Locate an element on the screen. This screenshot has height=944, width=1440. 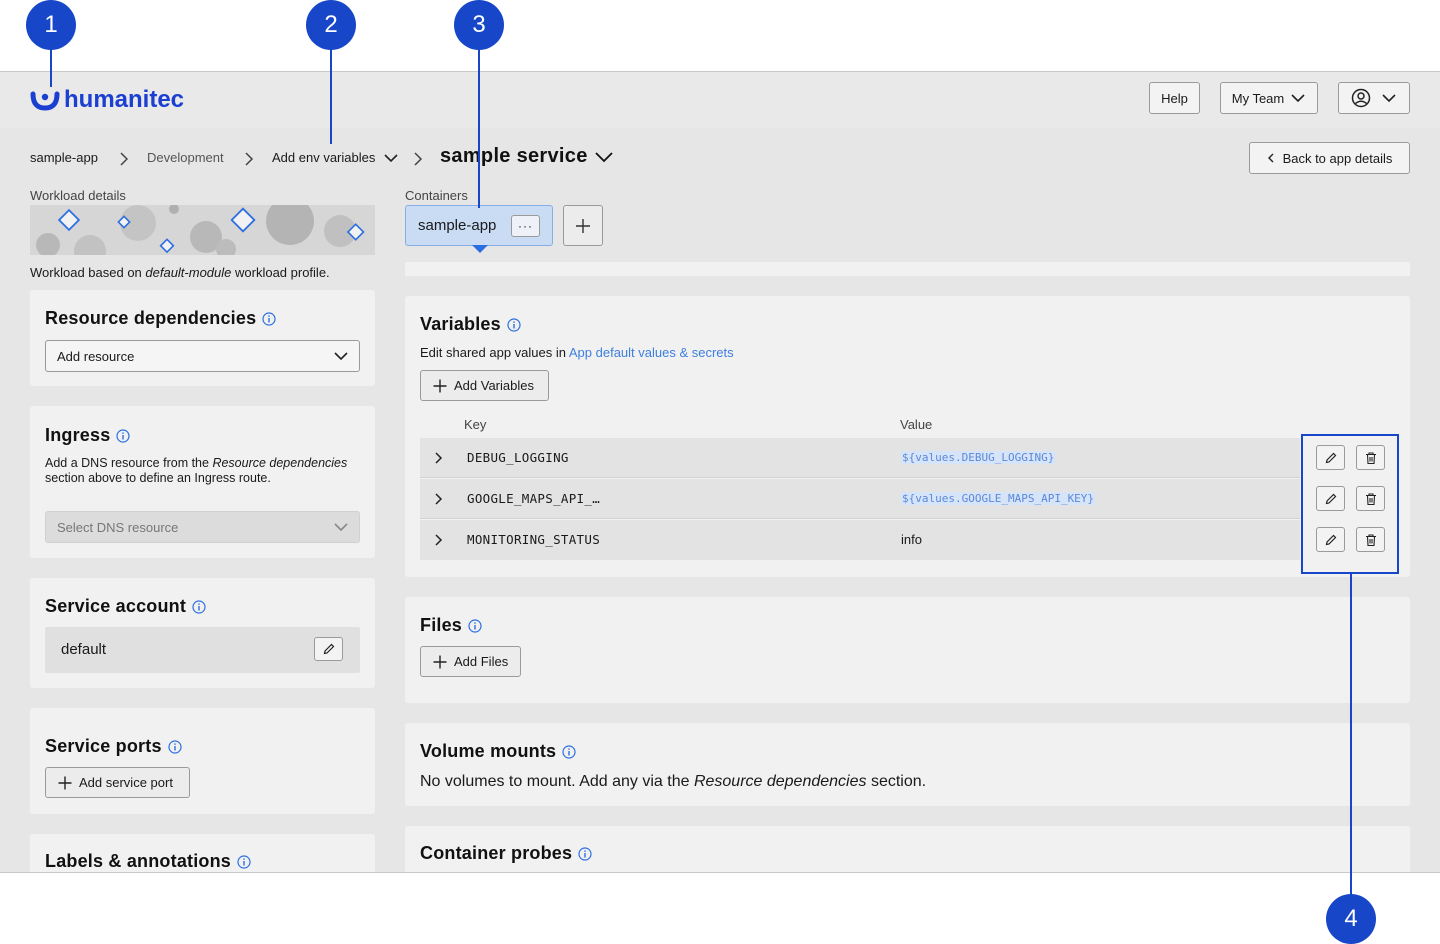
files-title: Files is located at coordinates (451, 625).